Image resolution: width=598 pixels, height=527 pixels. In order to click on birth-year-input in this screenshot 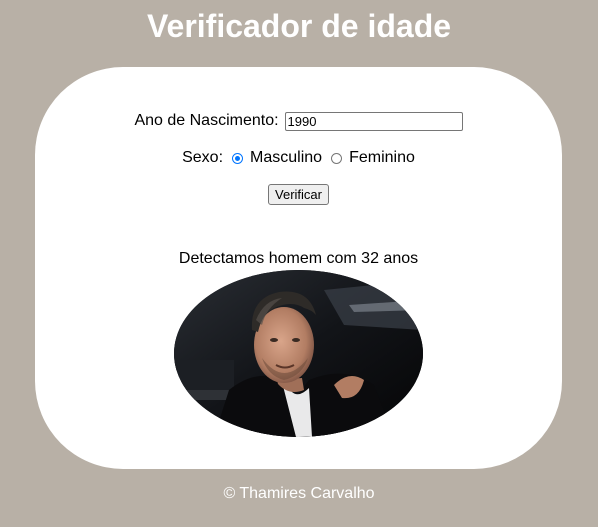, I will do `click(373, 121)`.